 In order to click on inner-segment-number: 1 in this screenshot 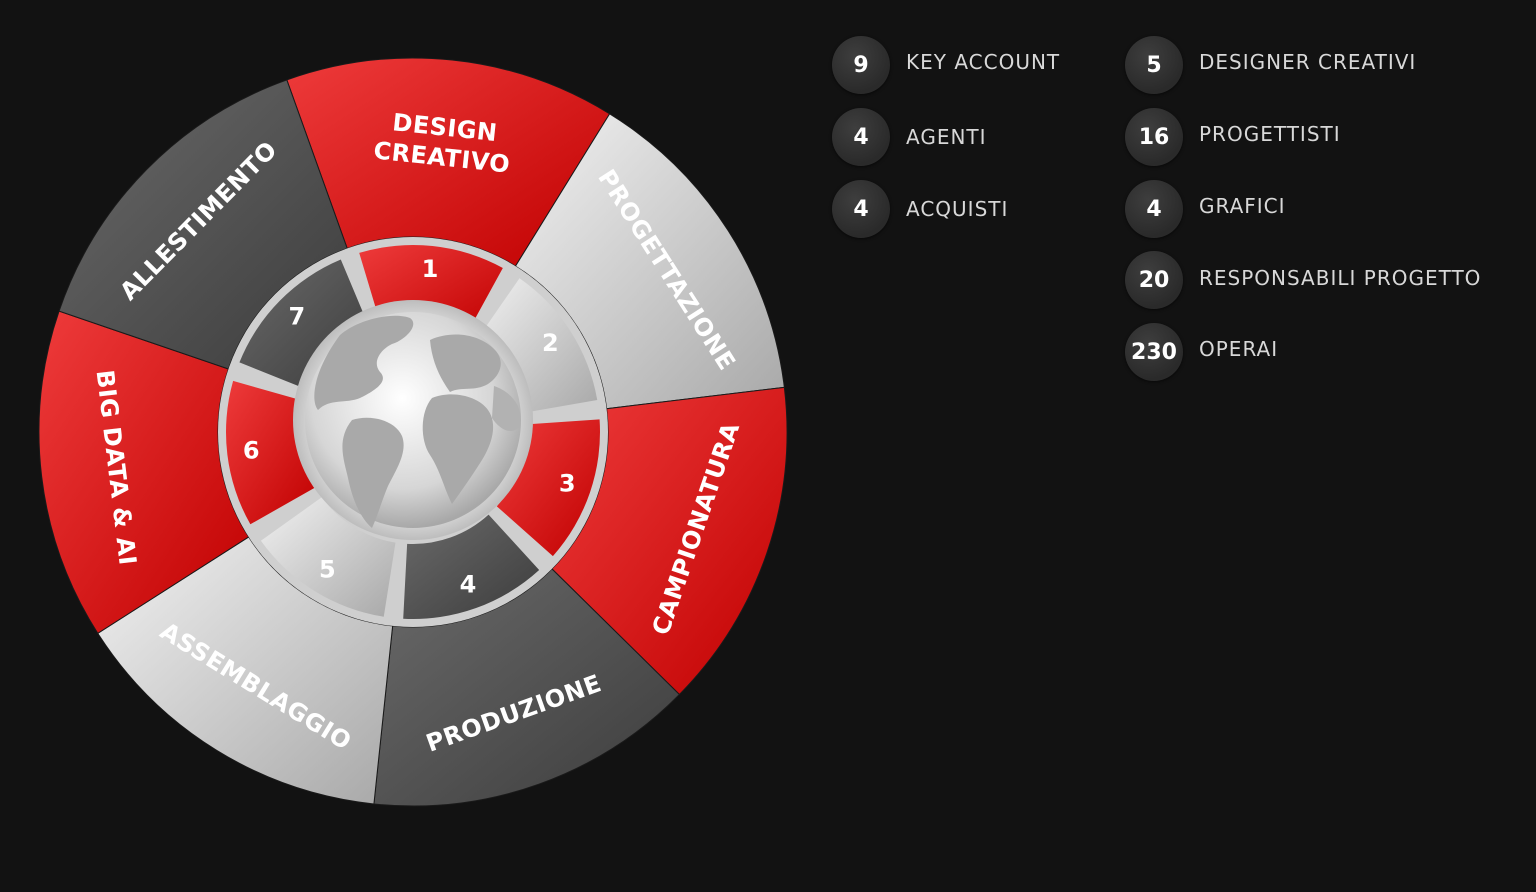, I will do `click(430, 269)`.